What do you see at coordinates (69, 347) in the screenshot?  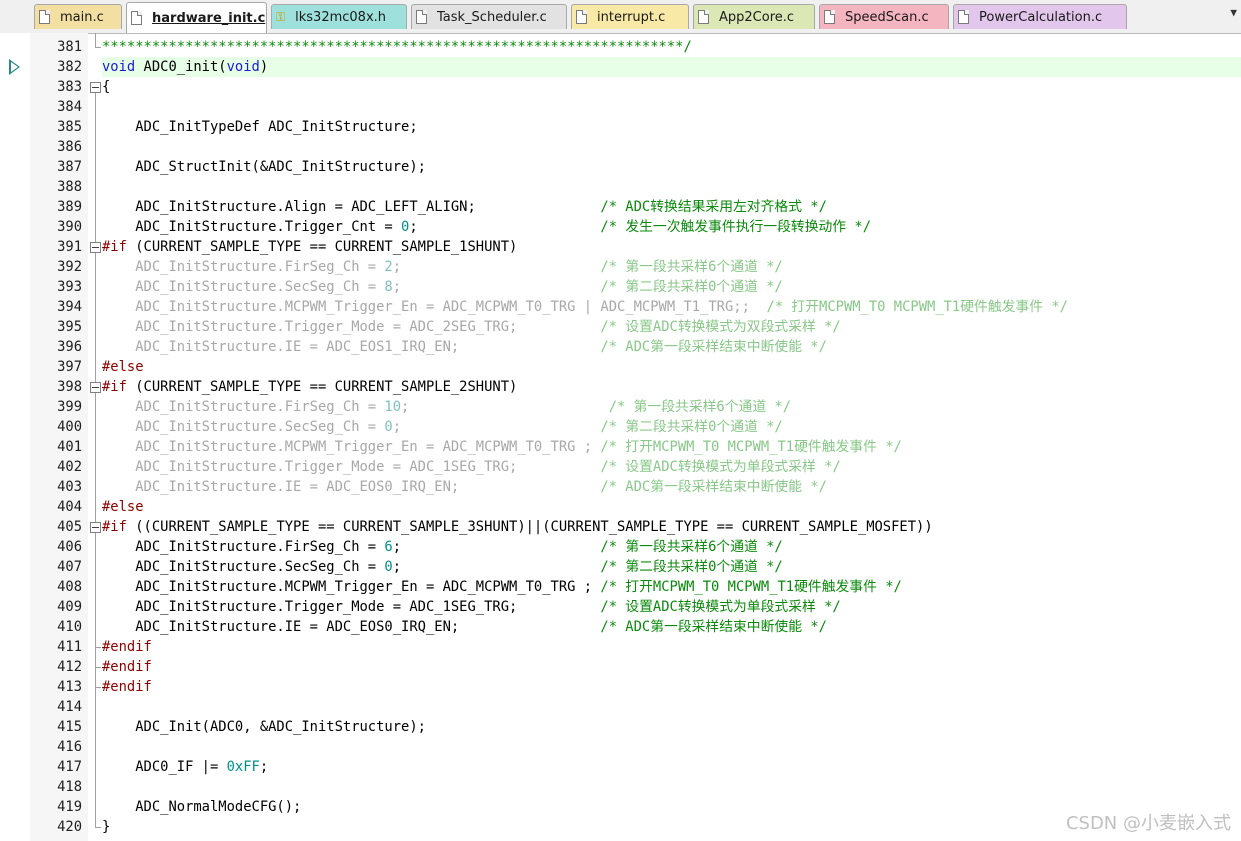 I see `line-number: 396` at bounding box center [69, 347].